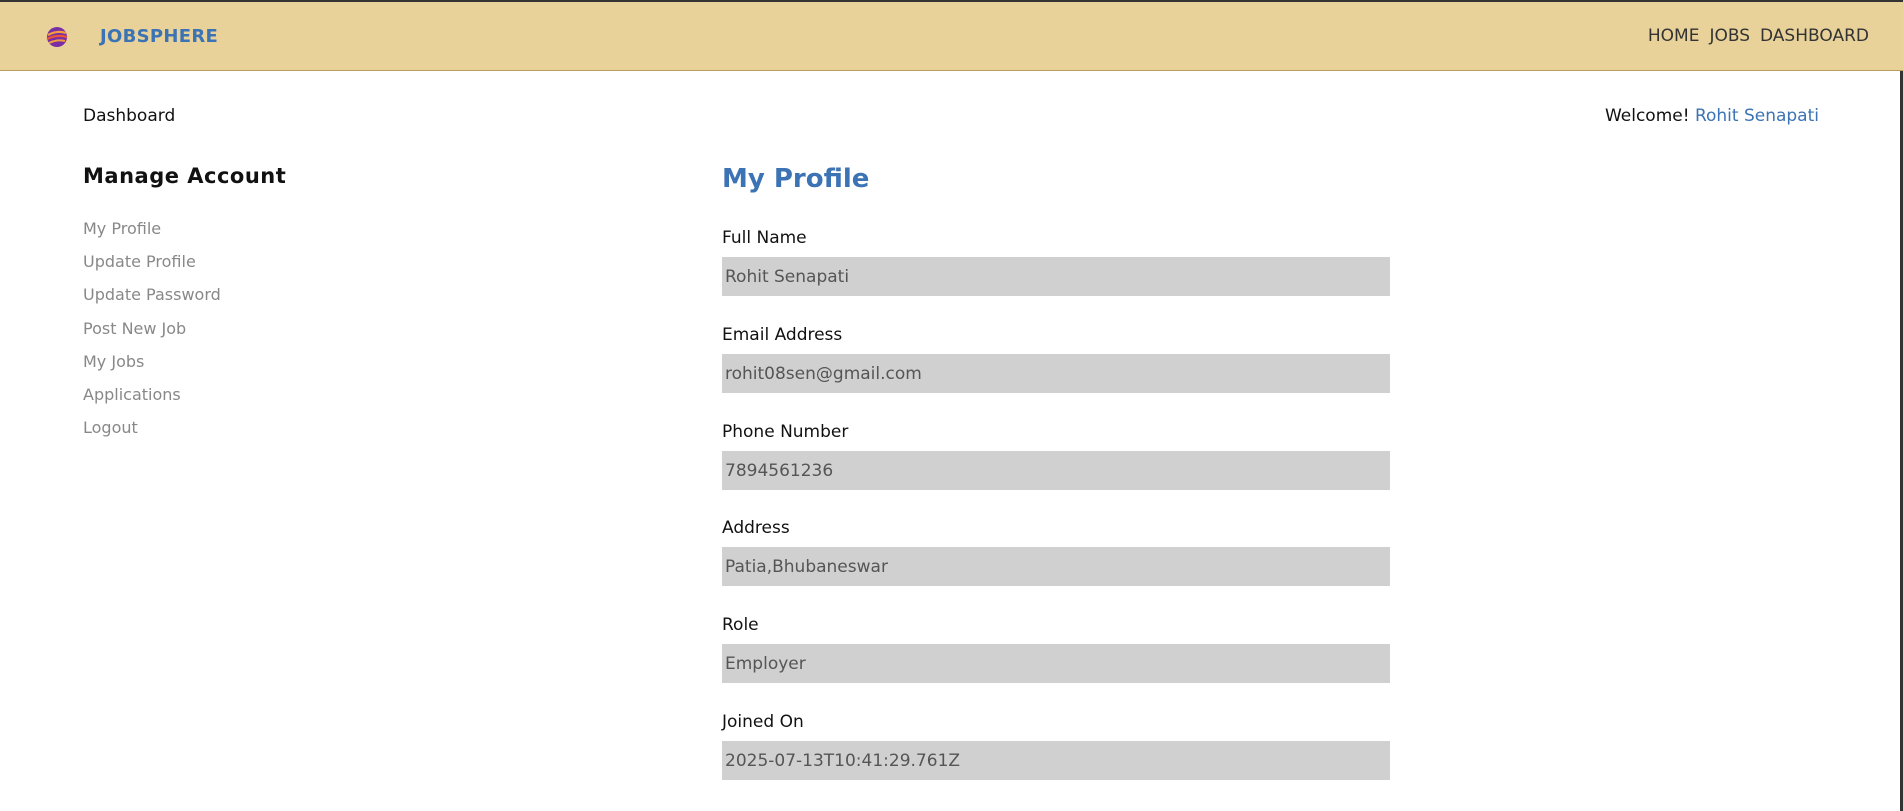 The height and width of the screenshot is (811, 1903). What do you see at coordinates (185, 176) in the screenshot?
I see `sidebar-title: Manage Account` at bounding box center [185, 176].